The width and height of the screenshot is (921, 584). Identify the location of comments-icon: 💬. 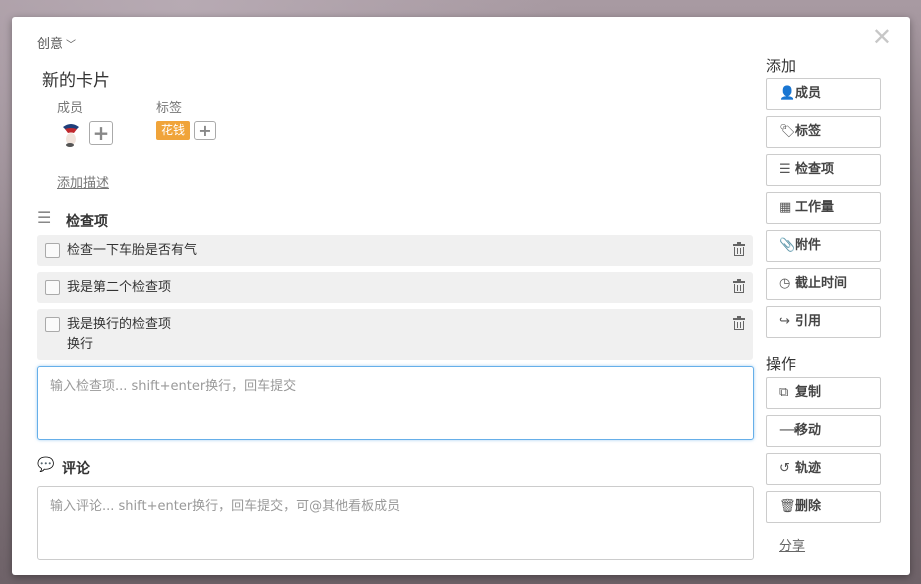
(46, 465).